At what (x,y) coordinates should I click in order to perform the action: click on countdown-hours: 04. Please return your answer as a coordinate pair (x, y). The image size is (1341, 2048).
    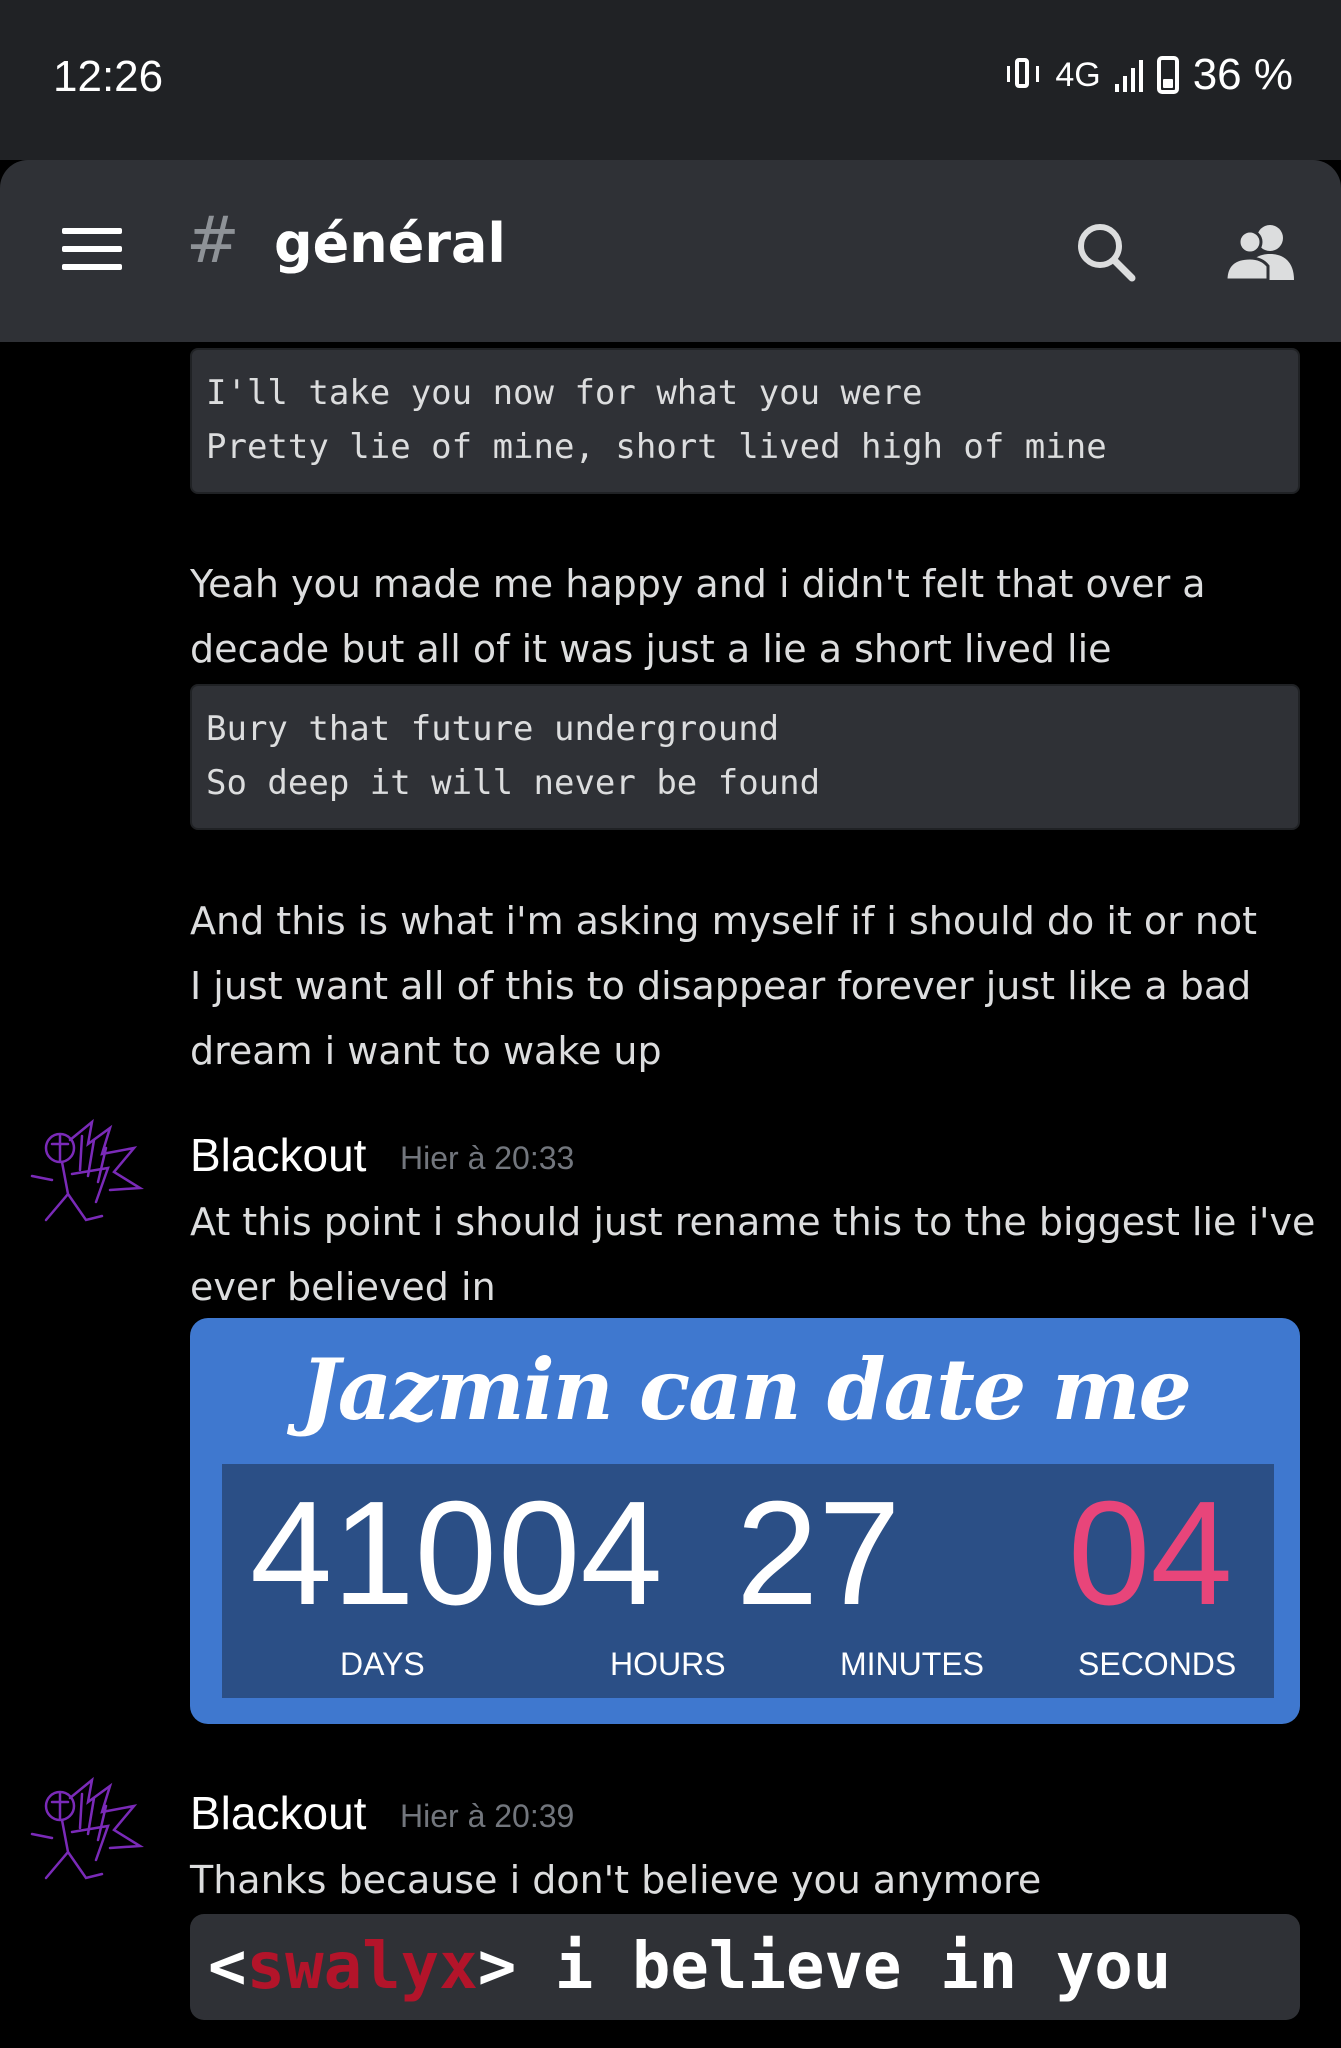
    Looking at the image, I should click on (580, 1553).